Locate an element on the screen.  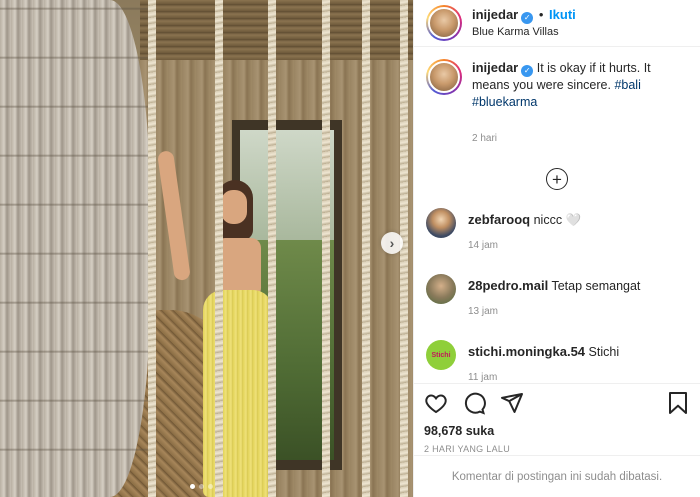
yellow-dress is located at coordinates (238, 393).